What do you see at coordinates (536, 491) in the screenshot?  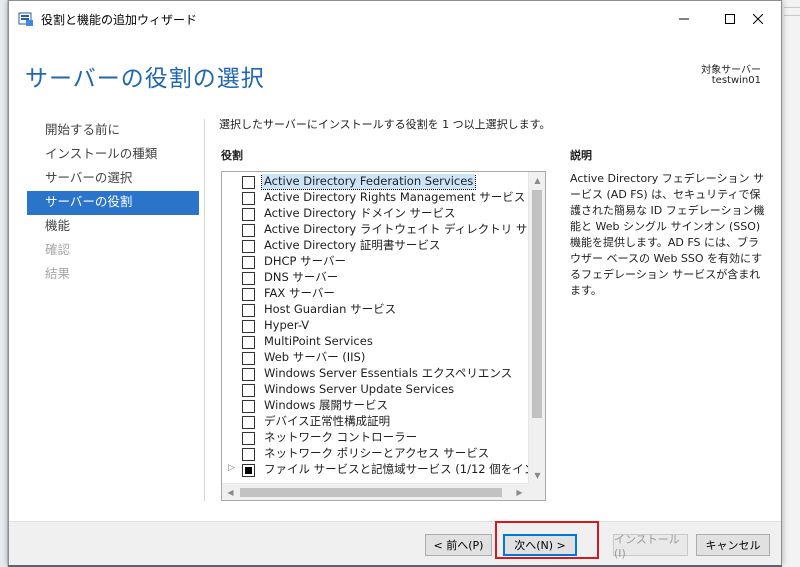 I see `scrollbar-corner` at bounding box center [536, 491].